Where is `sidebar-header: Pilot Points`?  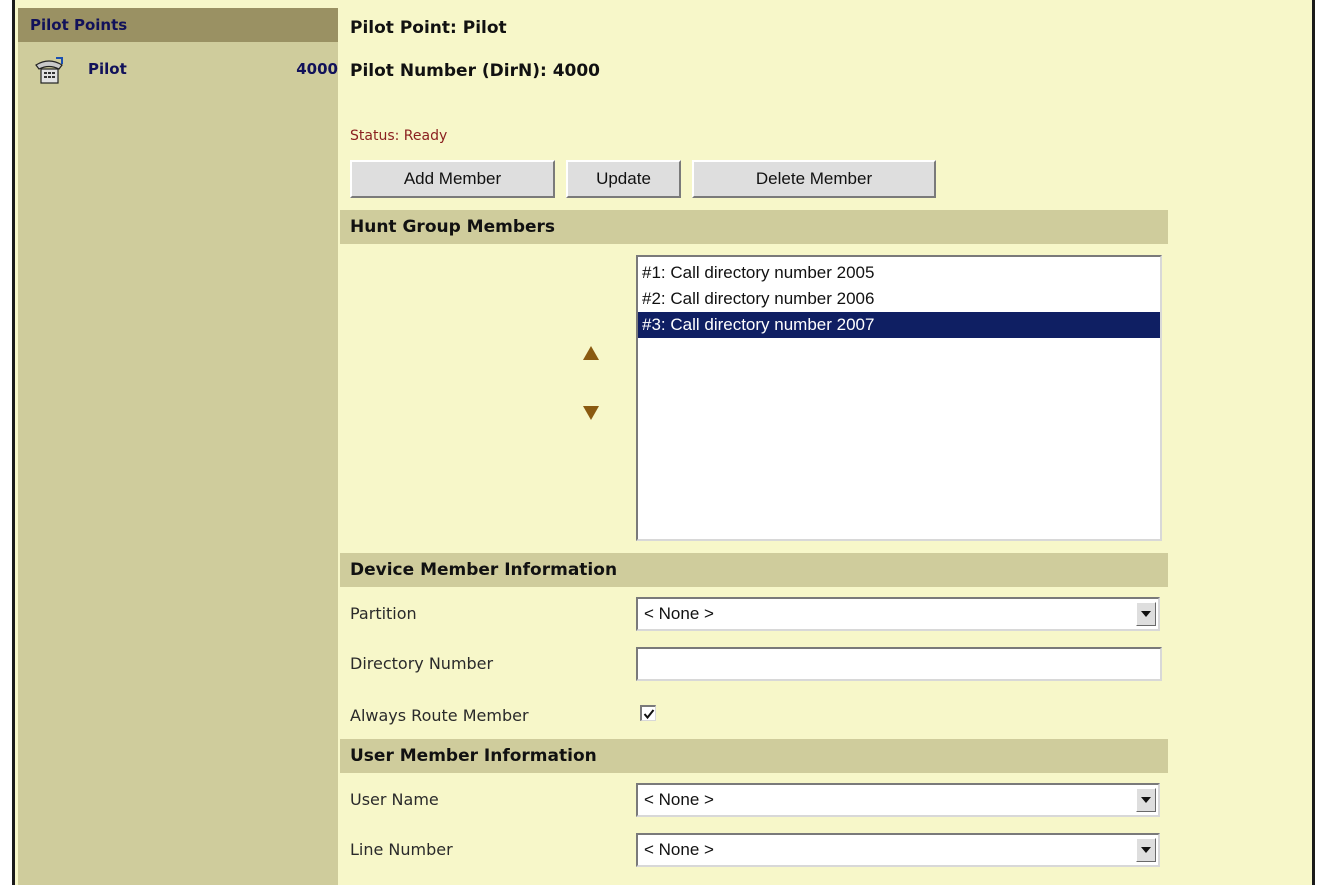
sidebar-header: Pilot Points is located at coordinates (178, 25).